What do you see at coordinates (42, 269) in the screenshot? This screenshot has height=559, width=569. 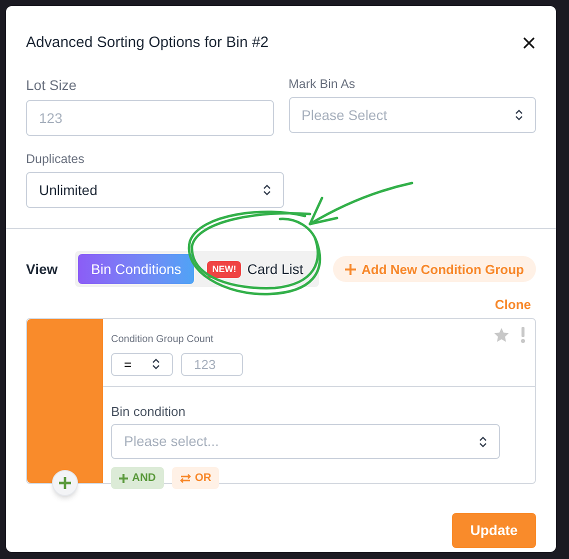 I see `view-label: View` at bounding box center [42, 269].